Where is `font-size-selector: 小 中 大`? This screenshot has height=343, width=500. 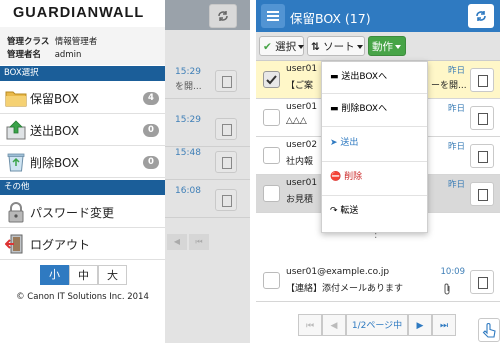 font-size-selector: 小 中 大 is located at coordinates (83, 275).